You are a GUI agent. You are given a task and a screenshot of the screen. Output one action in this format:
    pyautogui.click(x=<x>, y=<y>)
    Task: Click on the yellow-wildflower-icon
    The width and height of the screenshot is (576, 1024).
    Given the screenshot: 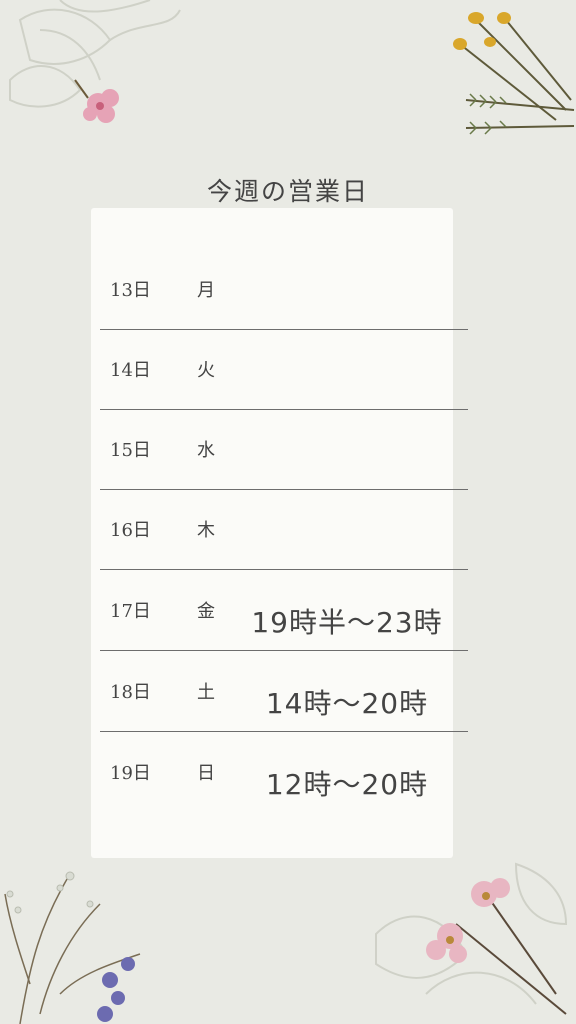 What is the action you would take?
    pyautogui.click(x=511, y=75)
    